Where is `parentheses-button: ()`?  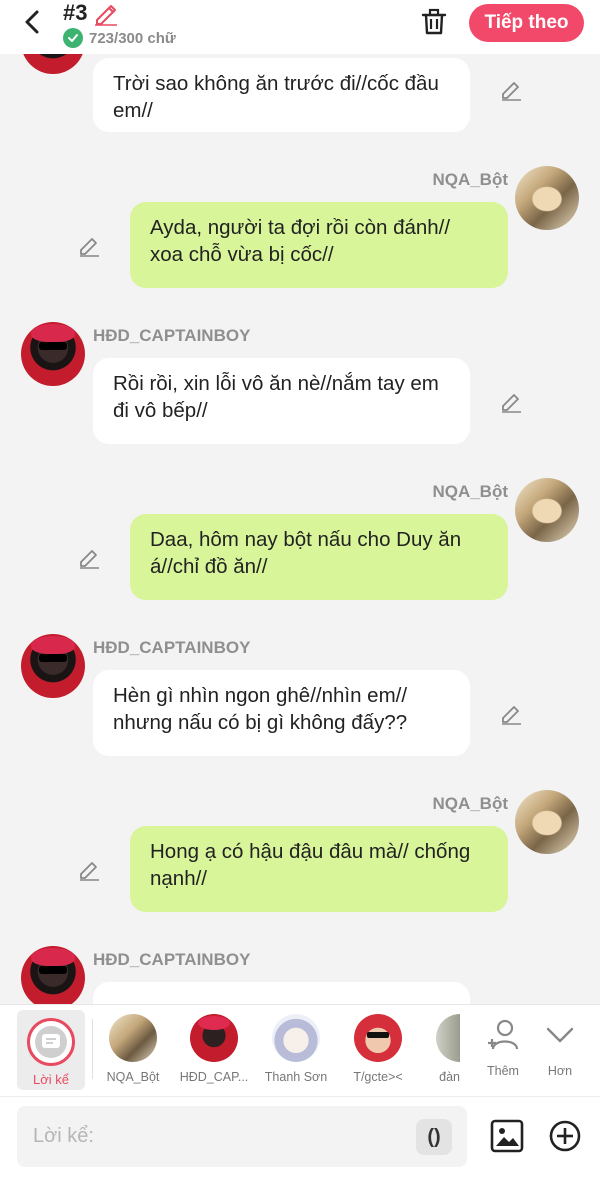 parentheses-button: () is located at coordinates (434, 1137).